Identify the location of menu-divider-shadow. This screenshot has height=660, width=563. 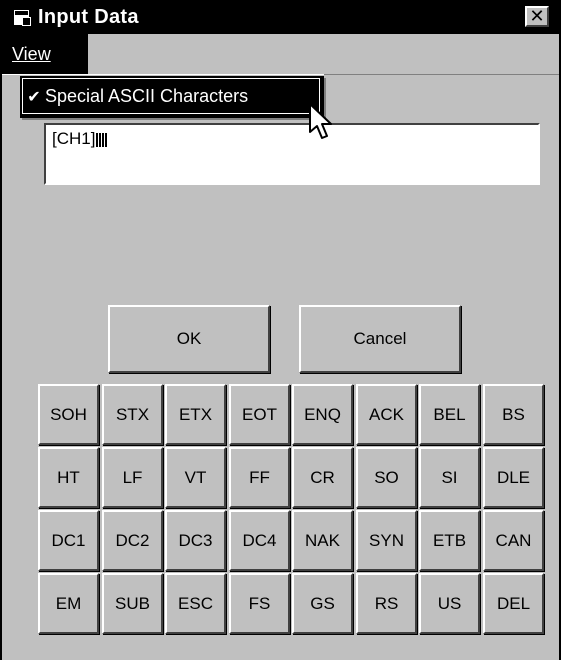
(441, 74).